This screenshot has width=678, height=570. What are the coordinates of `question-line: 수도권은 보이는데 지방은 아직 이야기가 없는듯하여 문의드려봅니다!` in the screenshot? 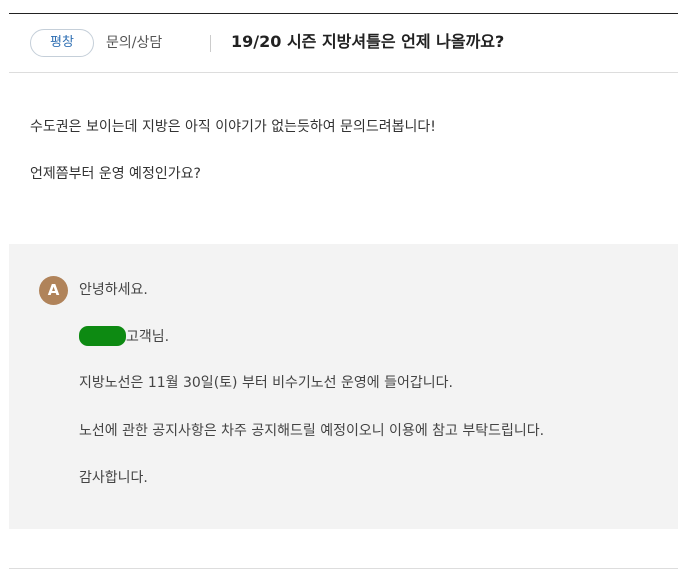 It's located at (233, 127).